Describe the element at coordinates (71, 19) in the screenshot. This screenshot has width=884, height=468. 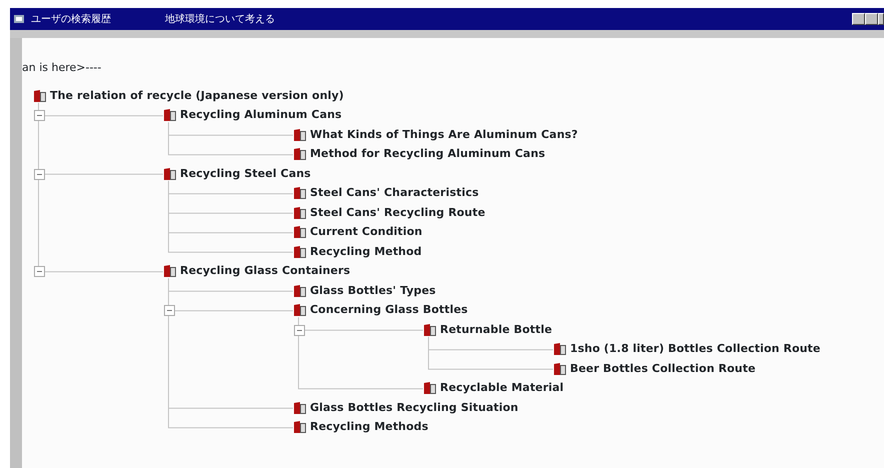
I see `window-title: ユーザの検索履歴` at that location.